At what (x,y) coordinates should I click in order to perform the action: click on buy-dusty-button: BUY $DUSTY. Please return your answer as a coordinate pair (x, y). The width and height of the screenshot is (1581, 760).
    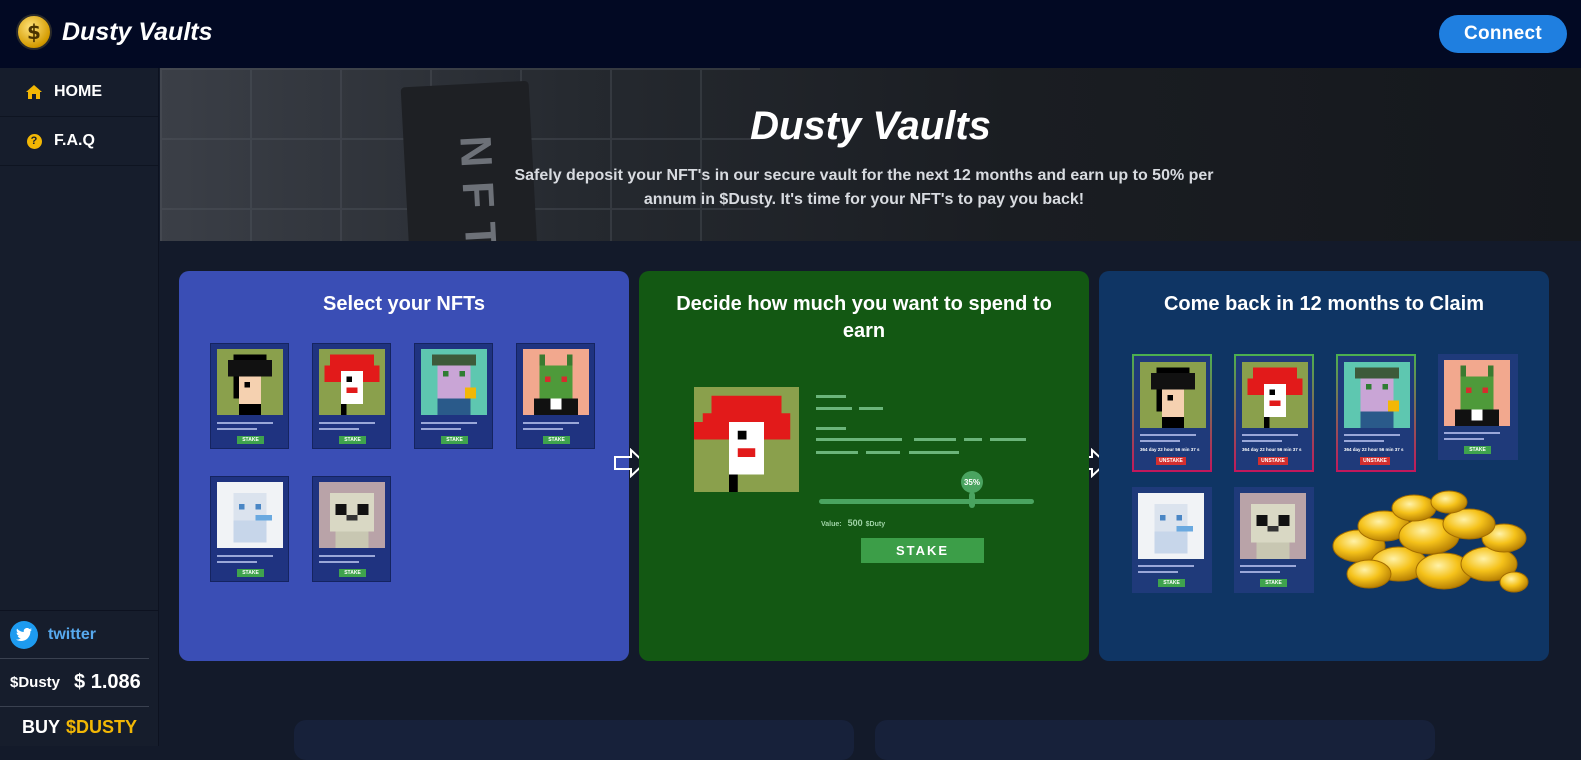
    Looking at the image, I should click on (79, 727).